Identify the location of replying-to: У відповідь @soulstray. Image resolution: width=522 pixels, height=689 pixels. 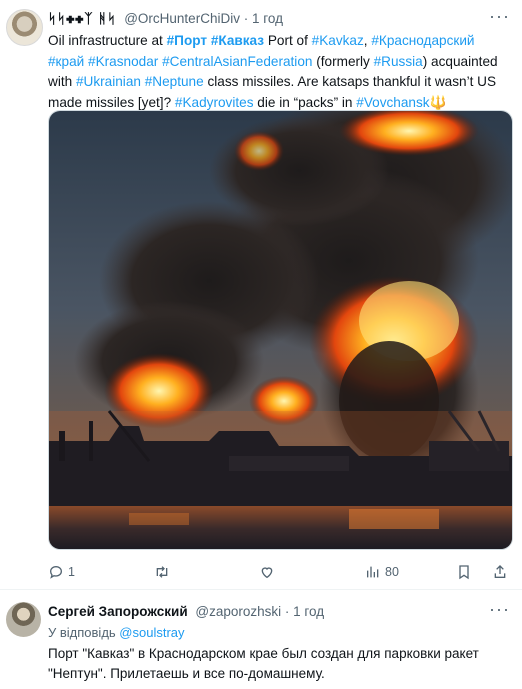
(116, 632).